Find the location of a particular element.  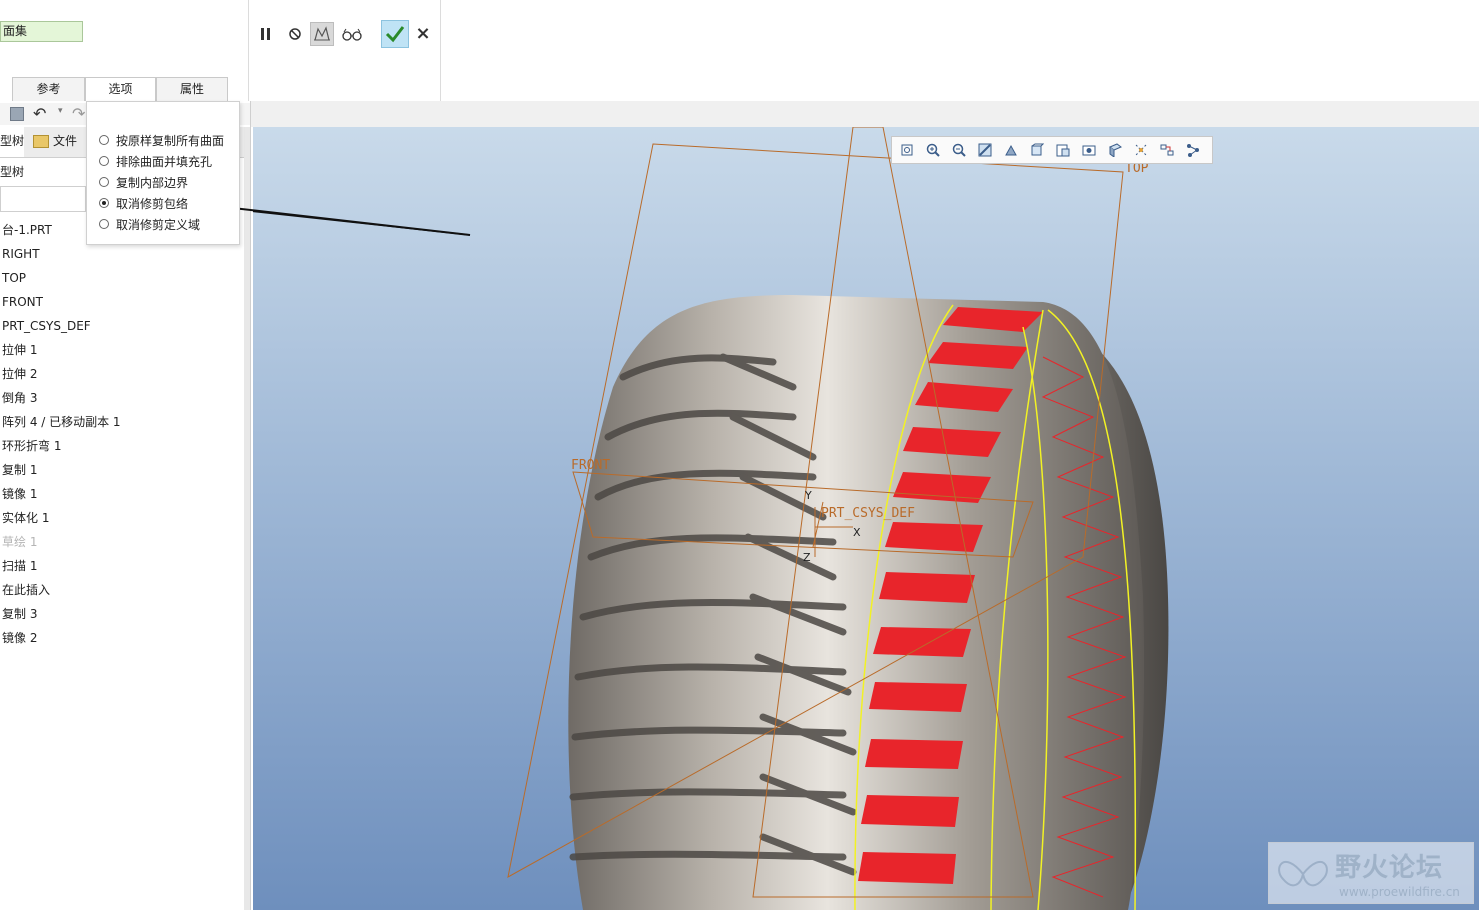

option-label: 取消修剪包络 is located at coordinates (152, 203).